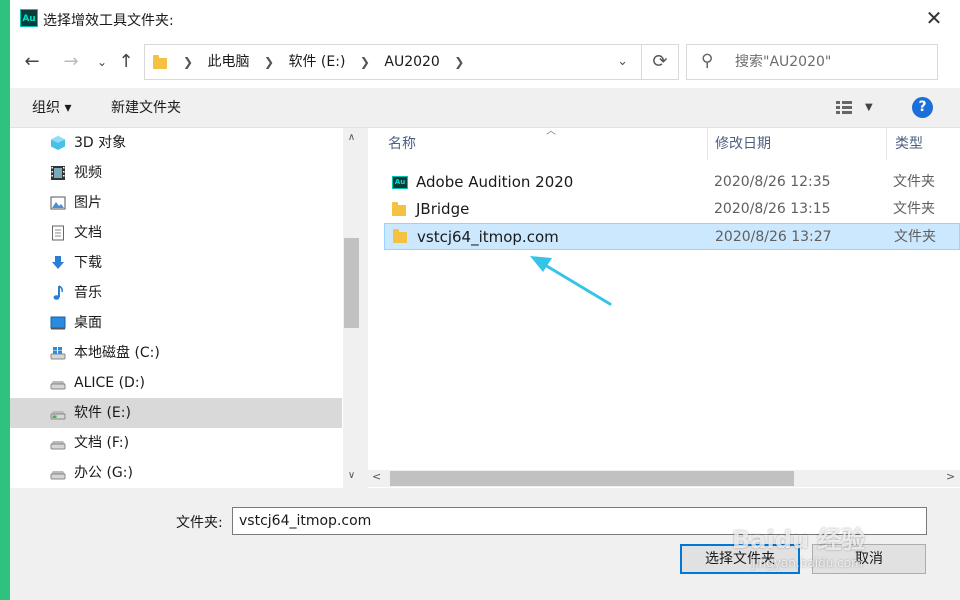  What do you see at coordinates (176, 353) in the screenshot?
I see `sidebar-item-drive-c: 本地磁盘 (C:)` at bounding box center [176, 353].